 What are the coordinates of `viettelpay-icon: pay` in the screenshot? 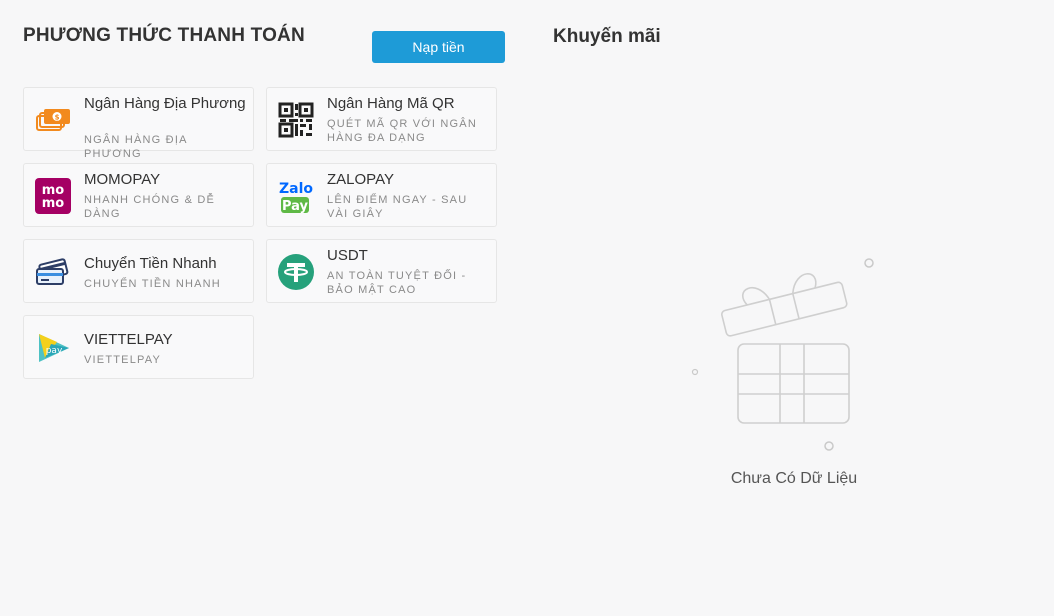 It's located at (54, 348).